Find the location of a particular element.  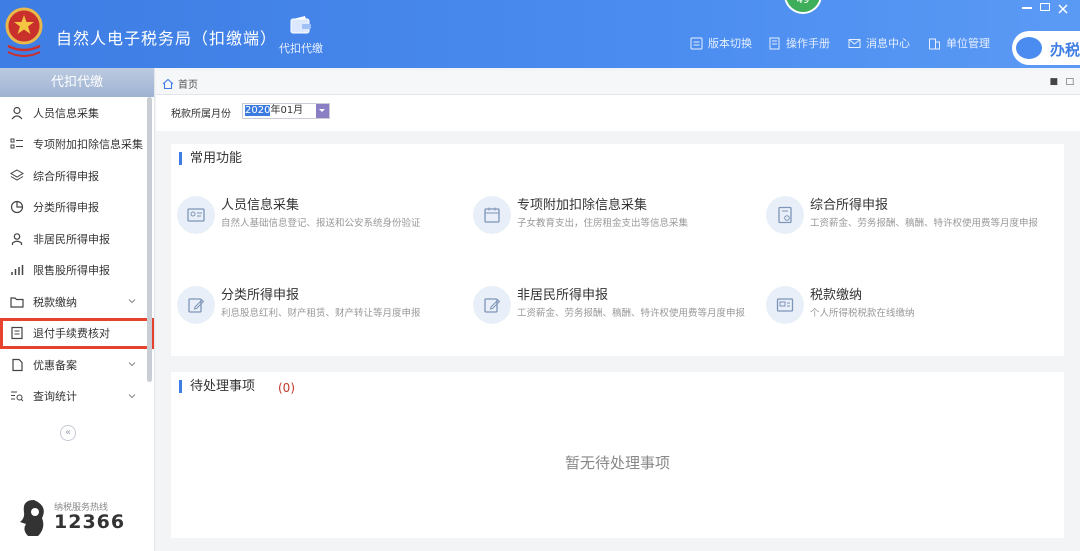

sidebar-item-label: 查询统计 is located at coordinates (55, 397).